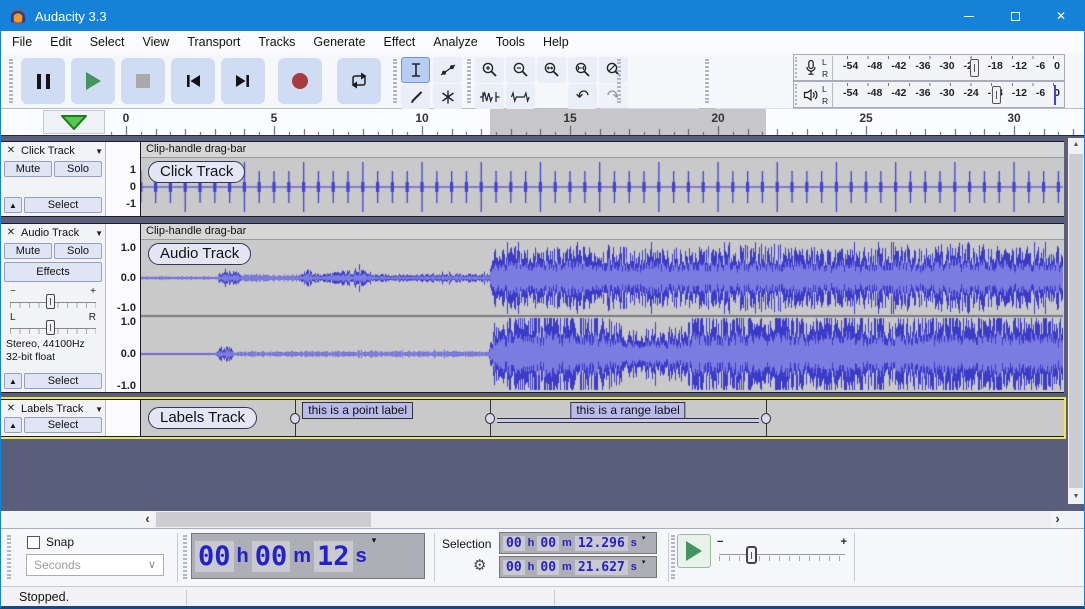 The height and width of the screenshot is (609, 1085). Describe the element at coordinates (520, 97) in the screenshot. I see `silence-selection-button` at that location.